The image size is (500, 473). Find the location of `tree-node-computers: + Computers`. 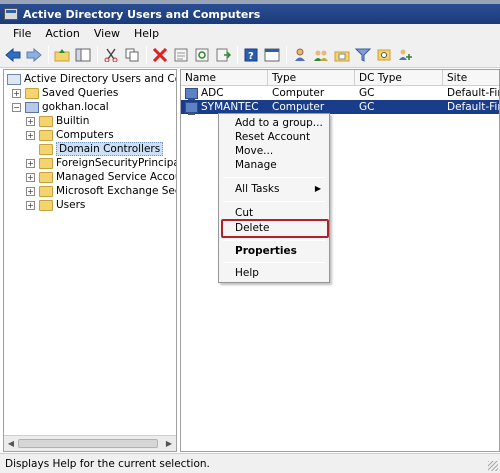

tree-node-computers: + Computers is located at coordinates (70, 135).